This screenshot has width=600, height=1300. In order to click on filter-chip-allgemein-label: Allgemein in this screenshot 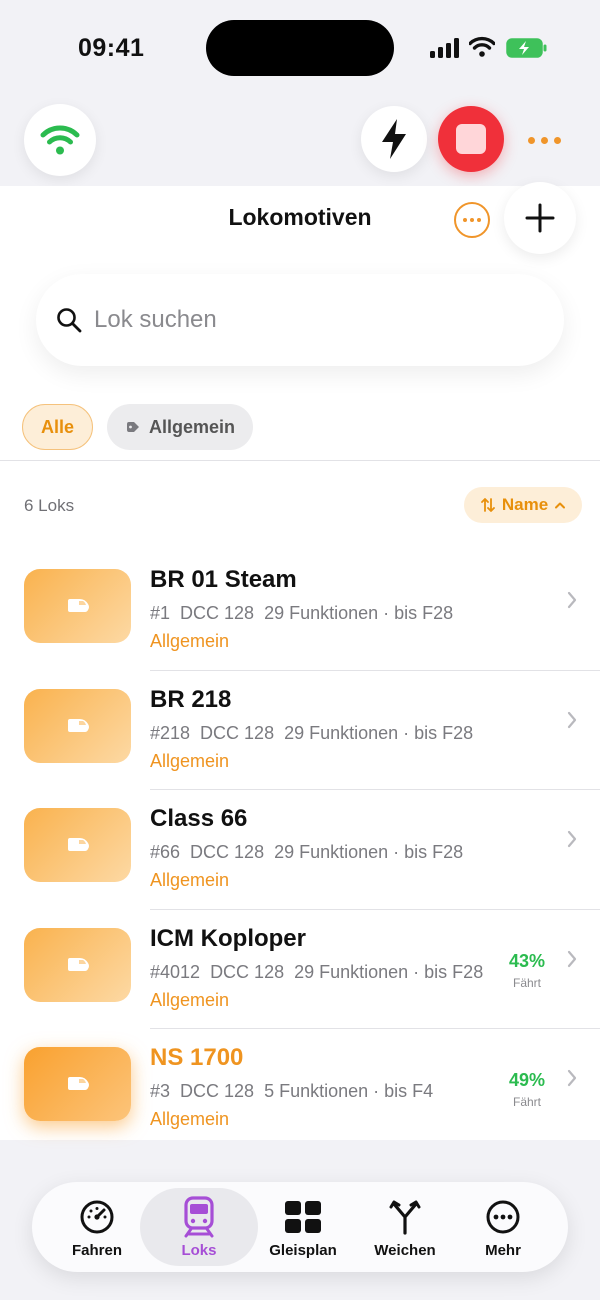, I will do `click(192, 426)`.